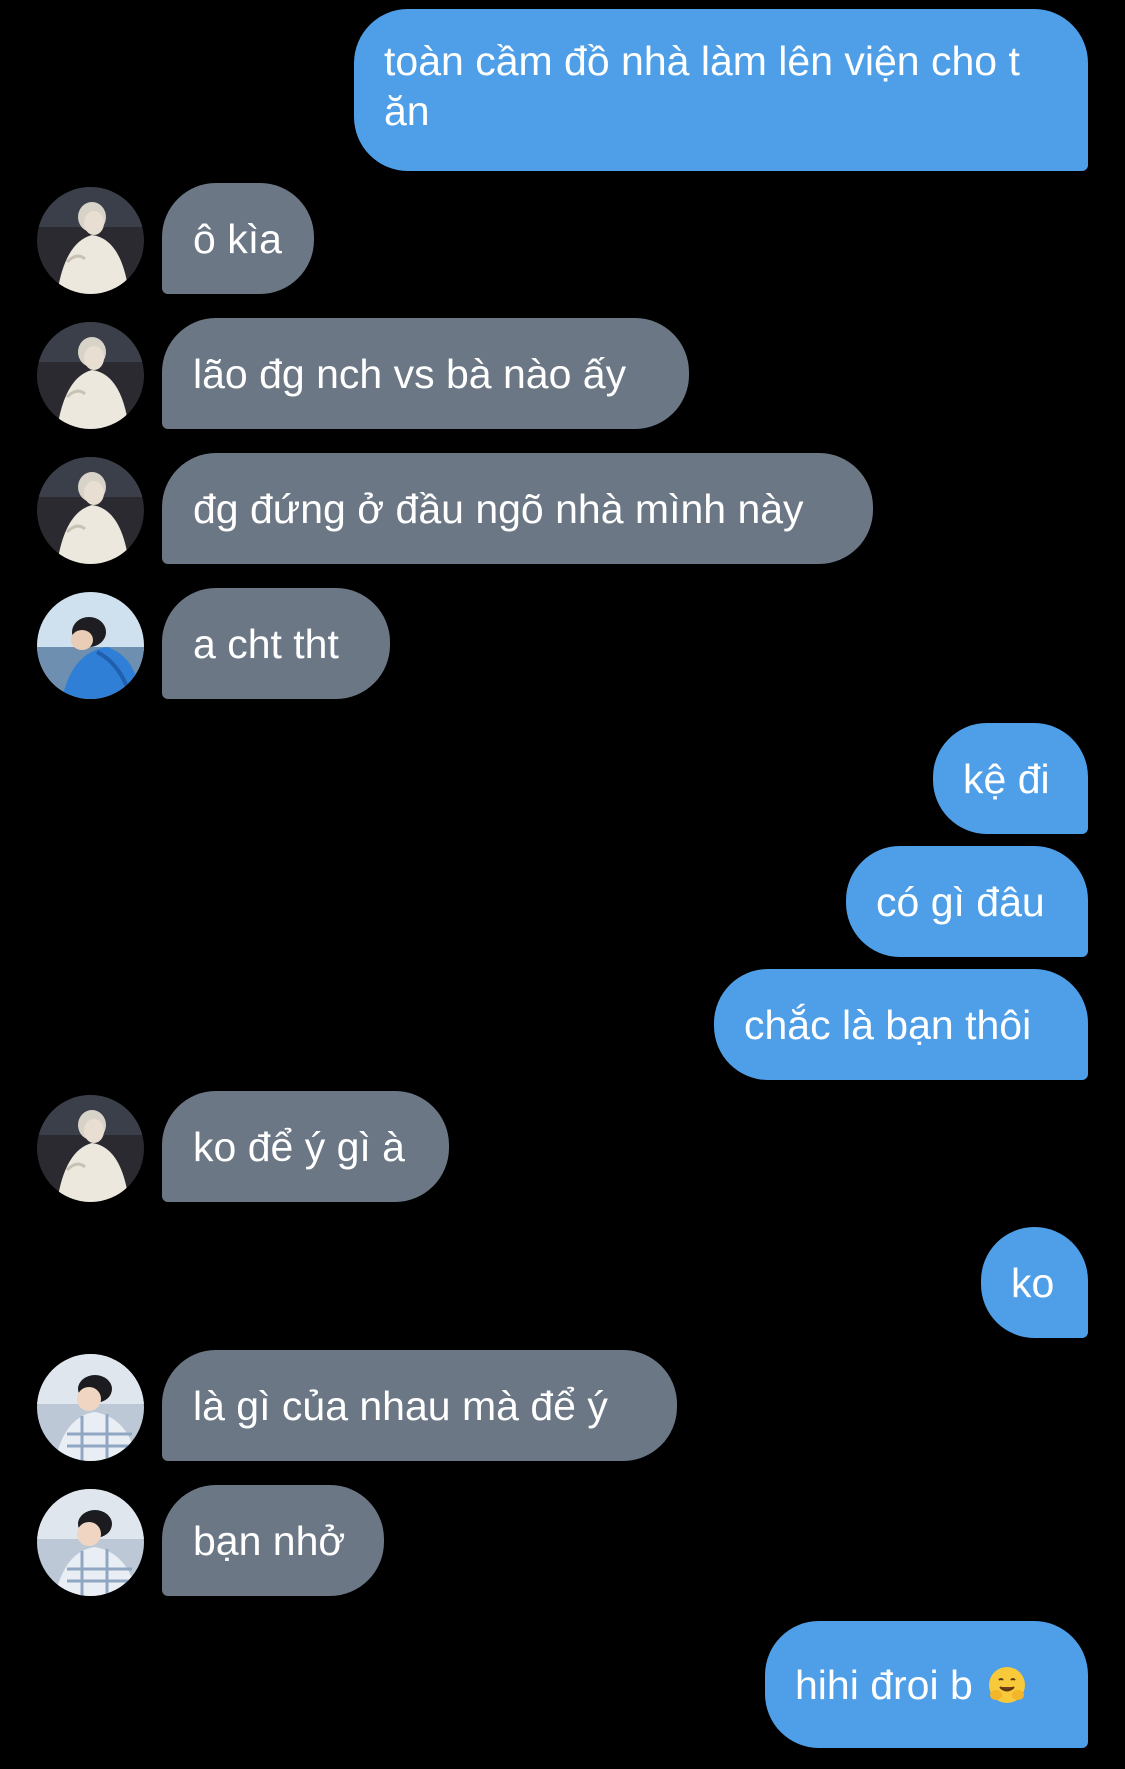  I want to click on sent-message: có gì đâu, so click(967, 901).